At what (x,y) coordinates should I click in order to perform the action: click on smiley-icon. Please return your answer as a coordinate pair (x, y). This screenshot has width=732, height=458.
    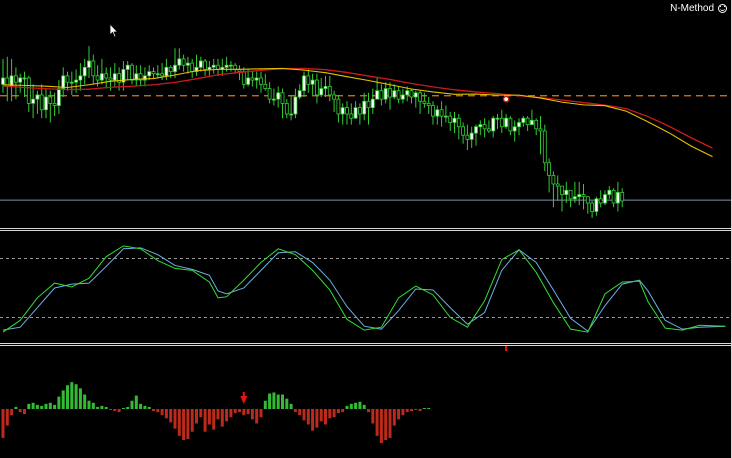
    Looking at the image, I should click on (722, 8).